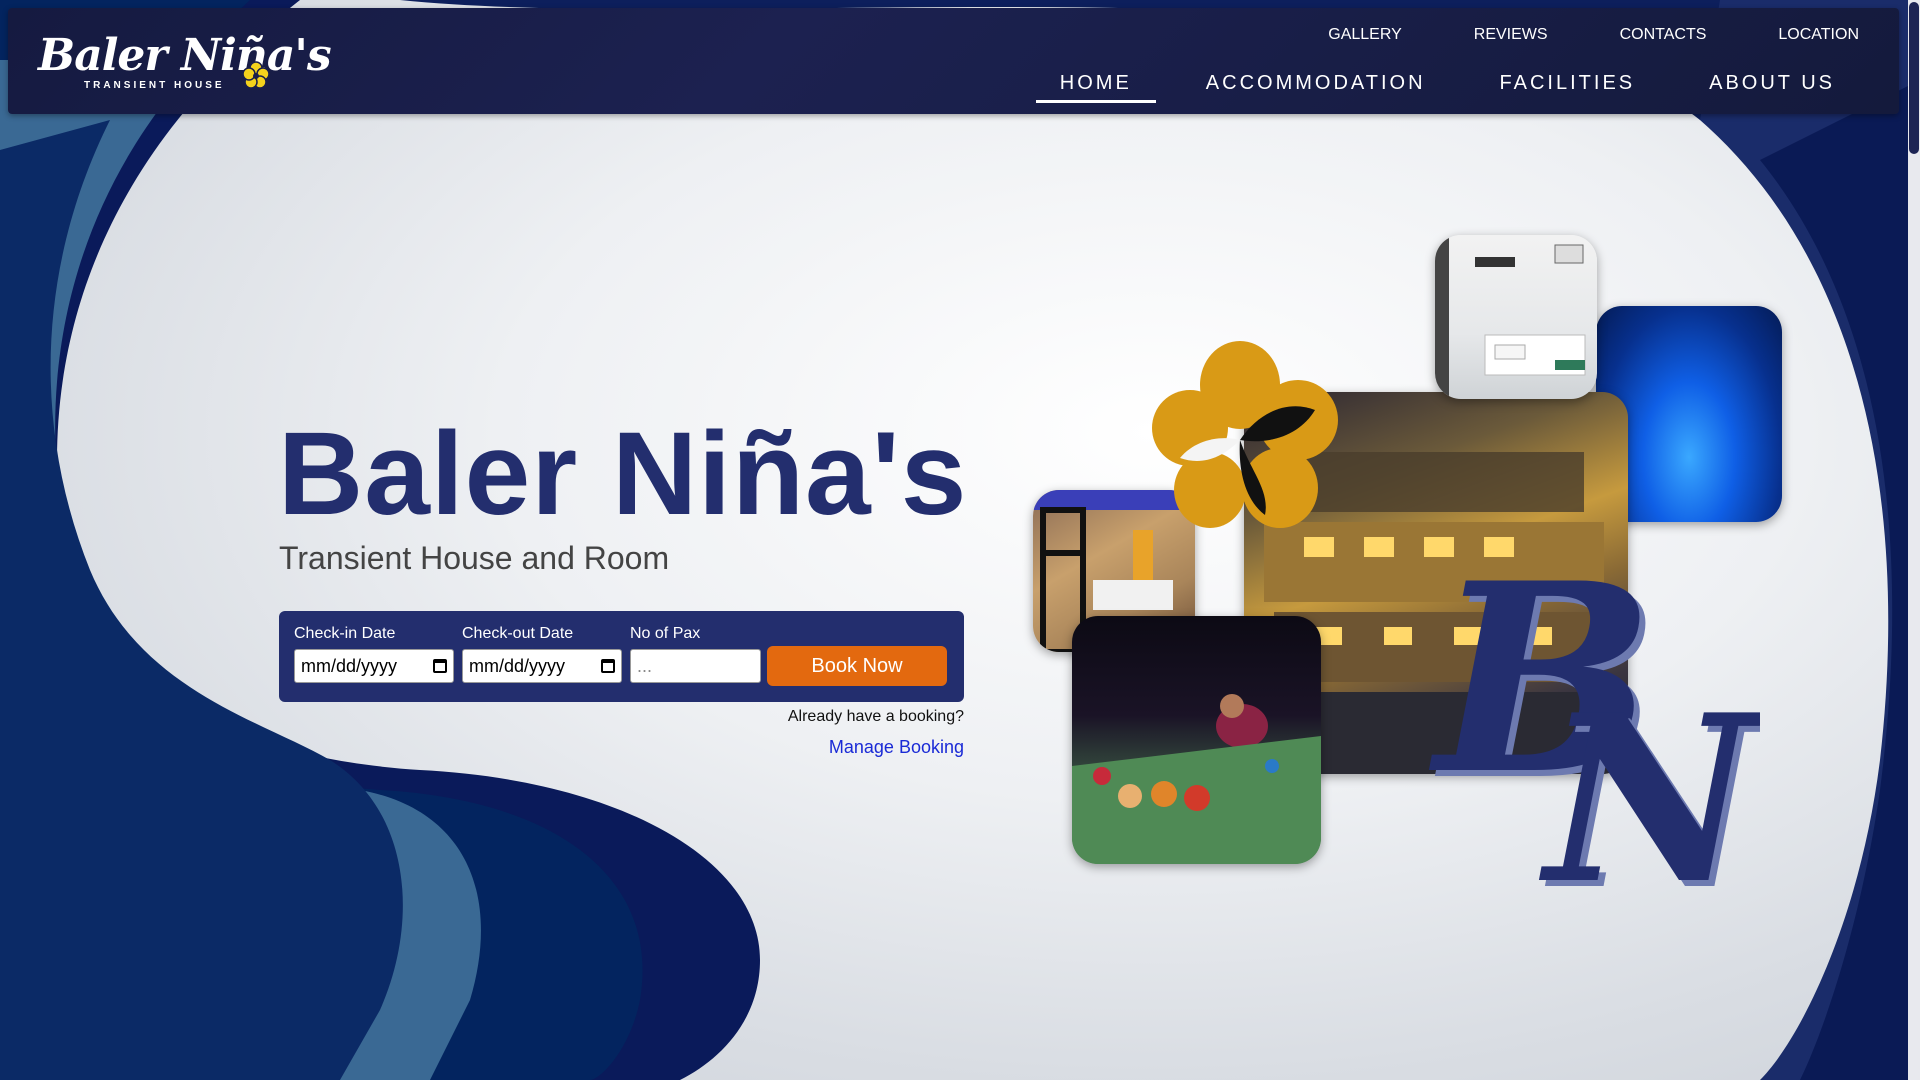  I want to click on checkout-label: Check-out Date, so click(518, 633).